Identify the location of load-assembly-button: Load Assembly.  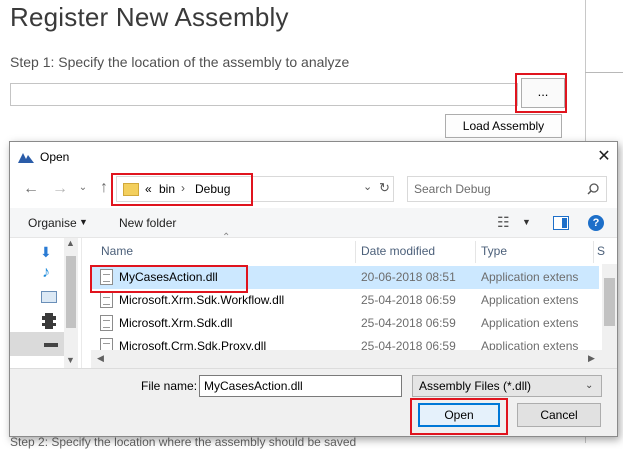
(503, 126).